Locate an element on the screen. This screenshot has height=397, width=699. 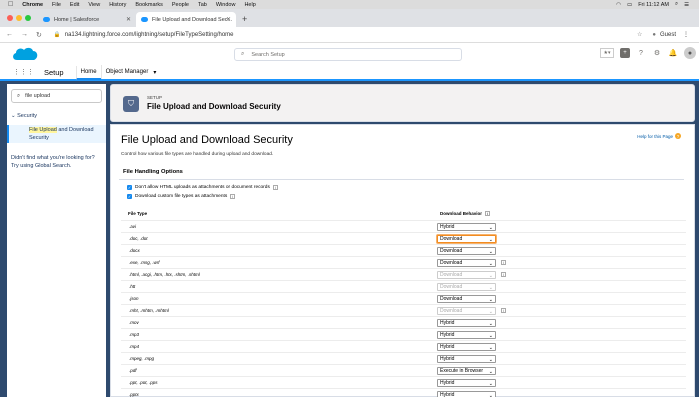
menu-file: File is located at coordinates (56, 5).